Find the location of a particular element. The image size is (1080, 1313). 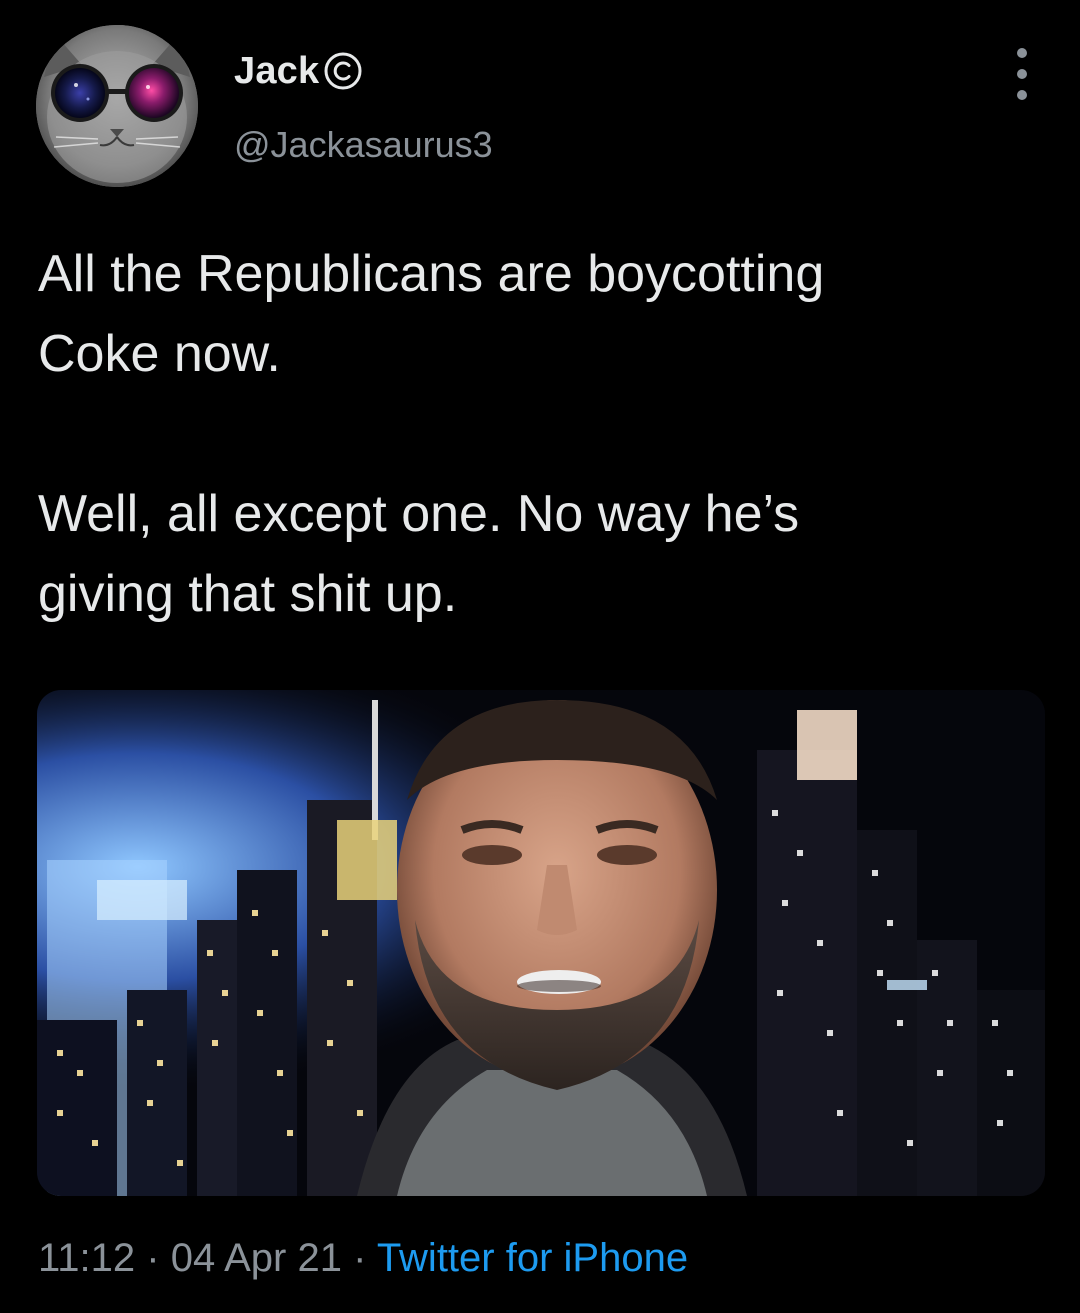

avatar is located at coordinates (117, 106).